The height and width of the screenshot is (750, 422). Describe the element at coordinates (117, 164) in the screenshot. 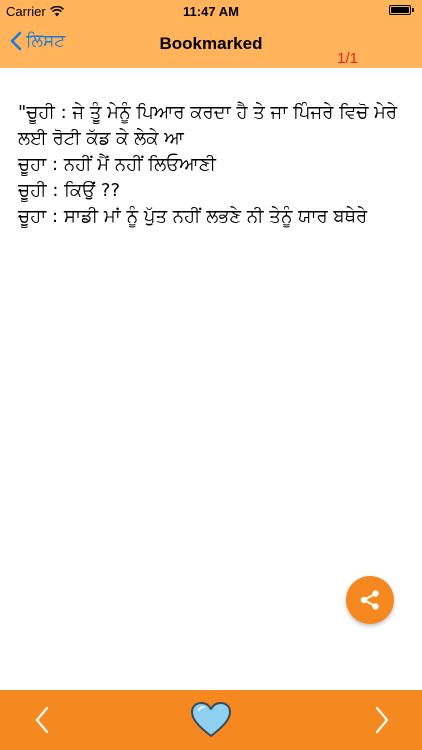

I see `content-line: ਚੂਹਾ : ਨਹੀਂ ਮੈਂ ਨਹੀਂ ਲਿਓਆਣੀ` at that location.